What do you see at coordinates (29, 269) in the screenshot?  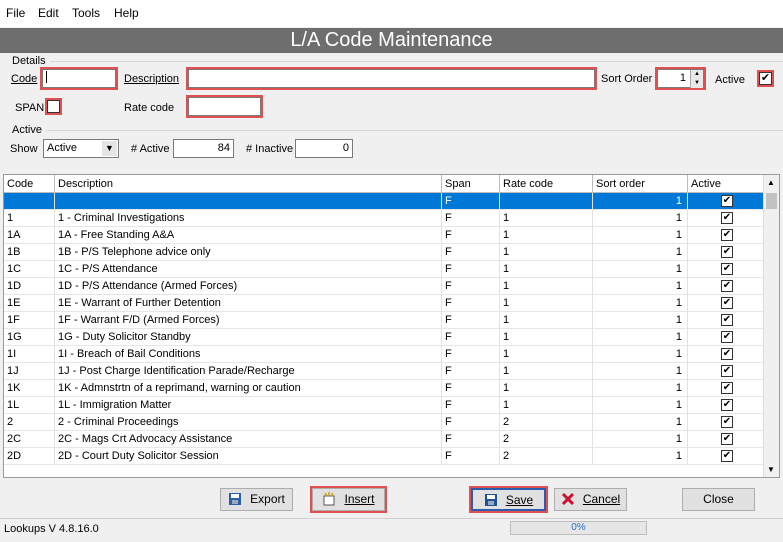 I see `cell-code: 1C` at bounding box center [29, 269].